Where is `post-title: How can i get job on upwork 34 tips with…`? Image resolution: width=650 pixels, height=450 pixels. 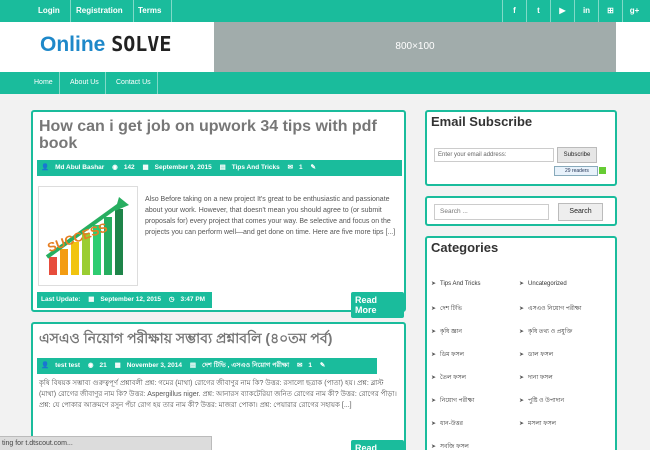 post-title: How can i get job on upwork 34 tips with… is located at coordinates (214, 135).